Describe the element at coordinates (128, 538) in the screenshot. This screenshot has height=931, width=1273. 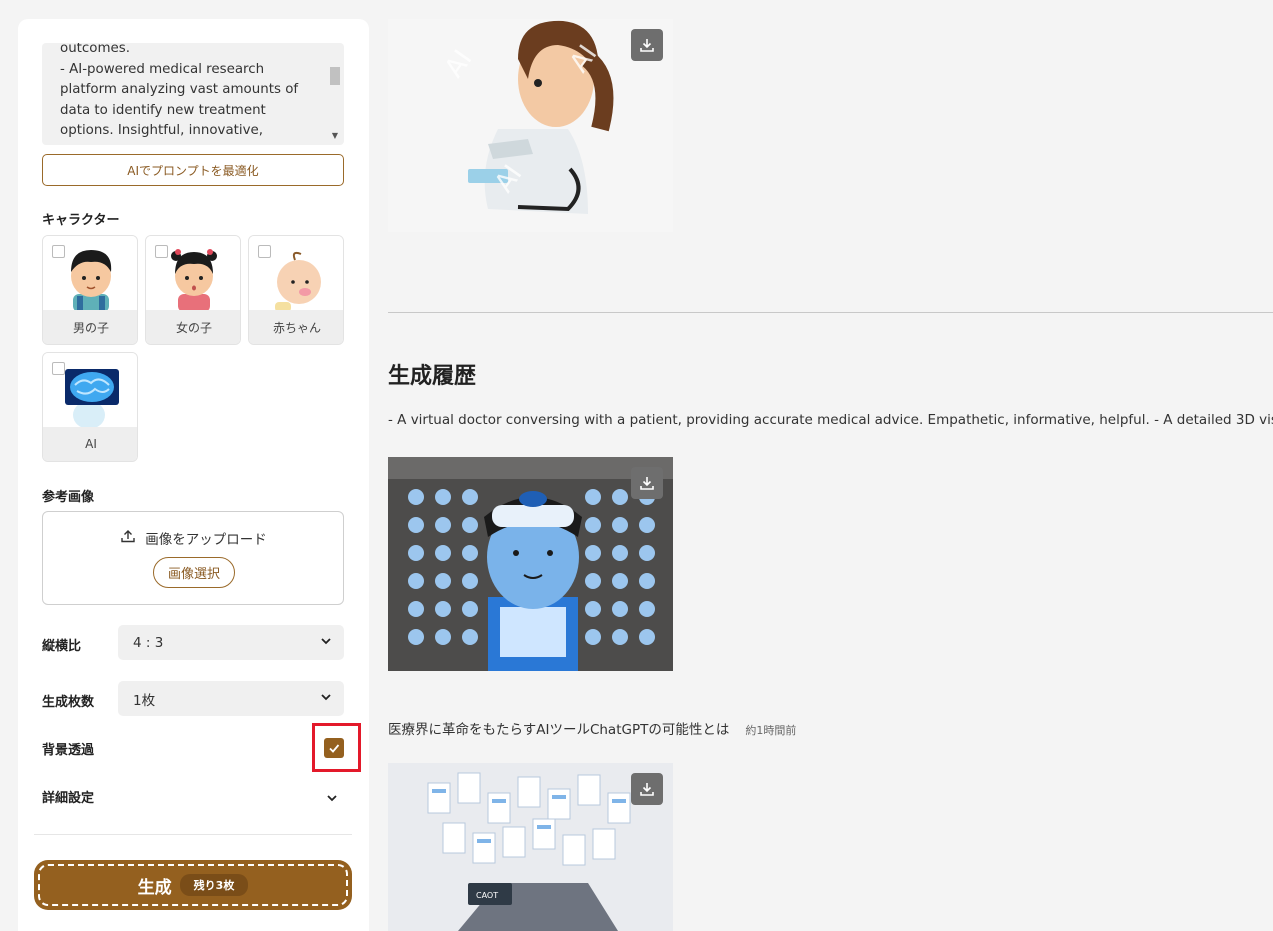
I see `upload-icon` at that location.